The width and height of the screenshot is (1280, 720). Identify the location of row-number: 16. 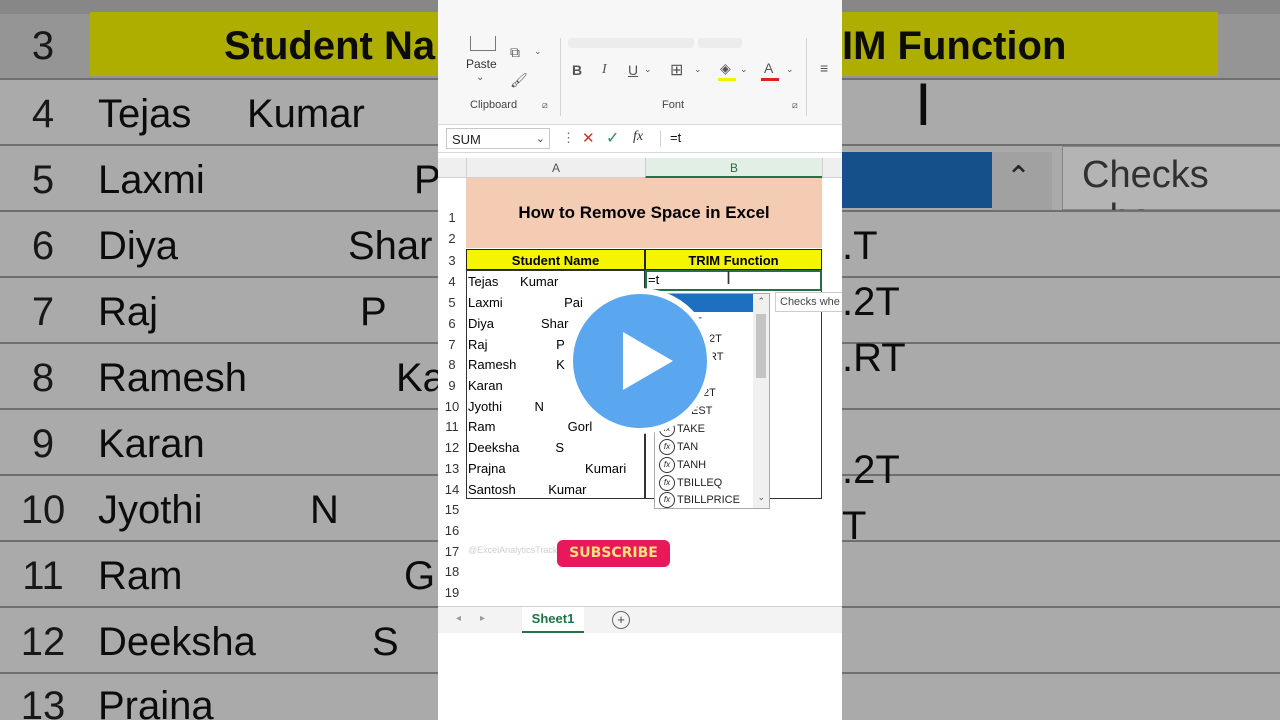
(452, 530).